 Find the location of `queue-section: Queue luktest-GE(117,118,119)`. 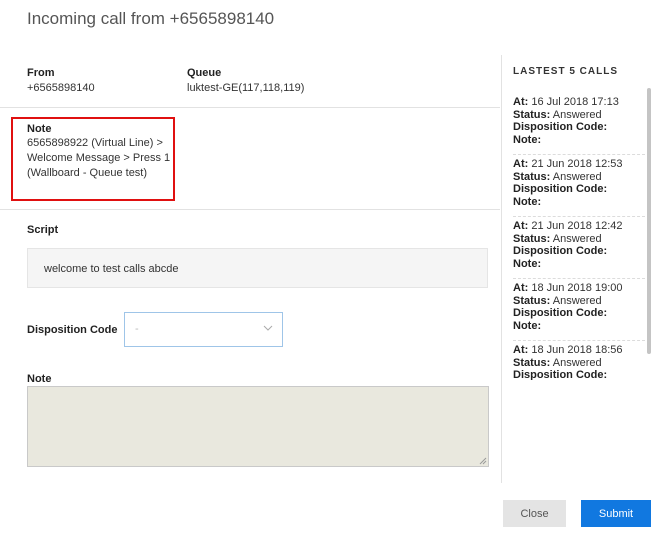

queue-section: Queue luktest-GE(117,118,119) is located at coordinates (245, 80).